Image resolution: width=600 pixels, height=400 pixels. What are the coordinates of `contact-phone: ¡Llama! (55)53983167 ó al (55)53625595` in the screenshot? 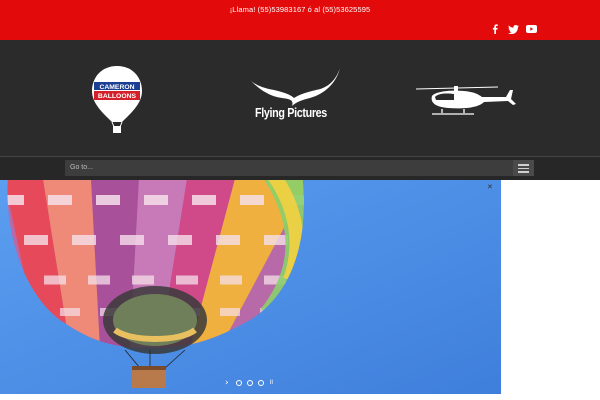 It's located at (300, 9).